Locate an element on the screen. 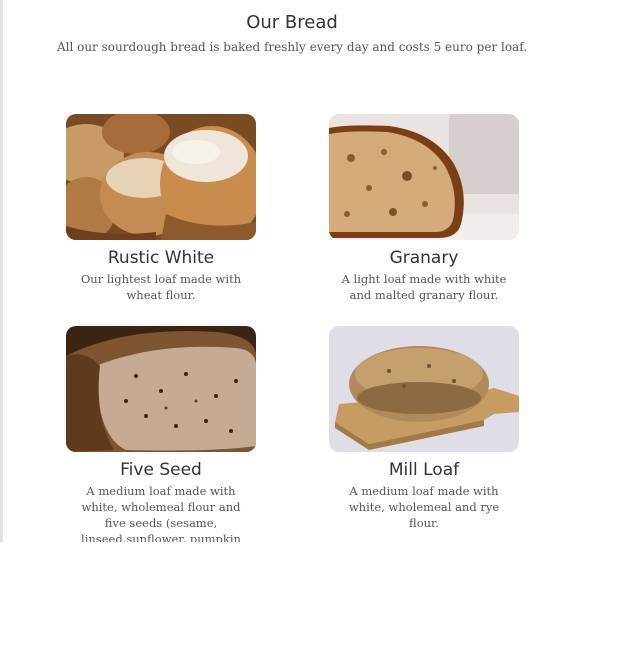  bread-name: Rustic White is located at coordinates (161, 258).